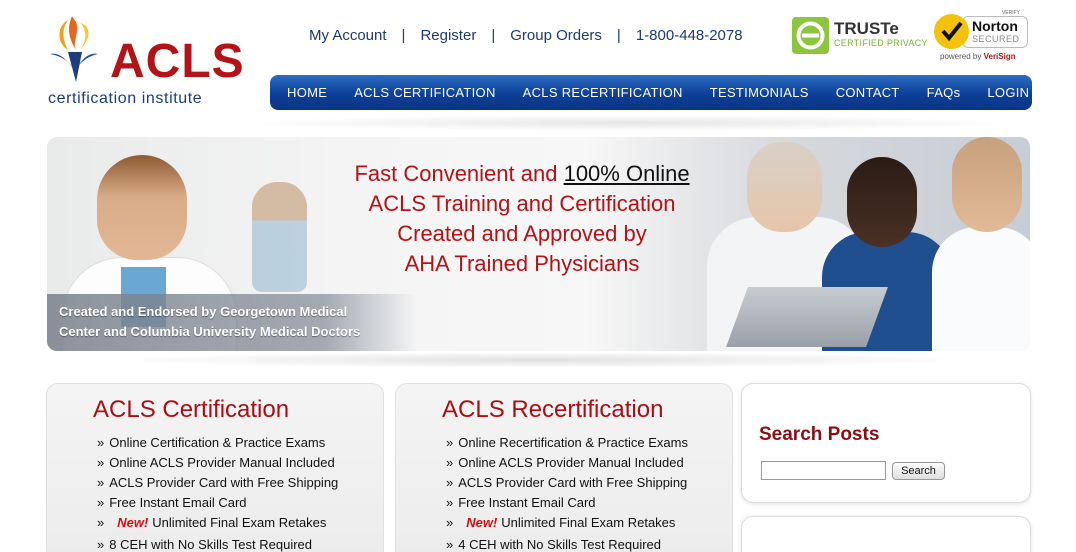 Image resolution: width=1076 pixels, height=552 pixels. Describe the element at coordinates (74, 49) in the screenshot. I see `flame-caduceus-icon` at that location.